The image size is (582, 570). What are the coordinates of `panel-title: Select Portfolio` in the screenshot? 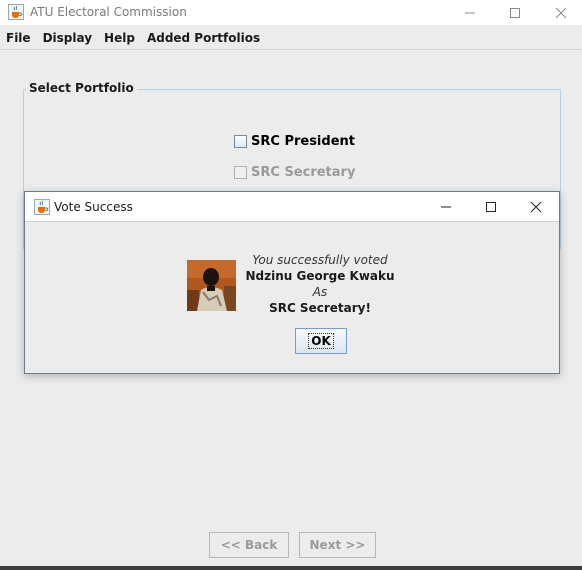 It's located at (81, 88).